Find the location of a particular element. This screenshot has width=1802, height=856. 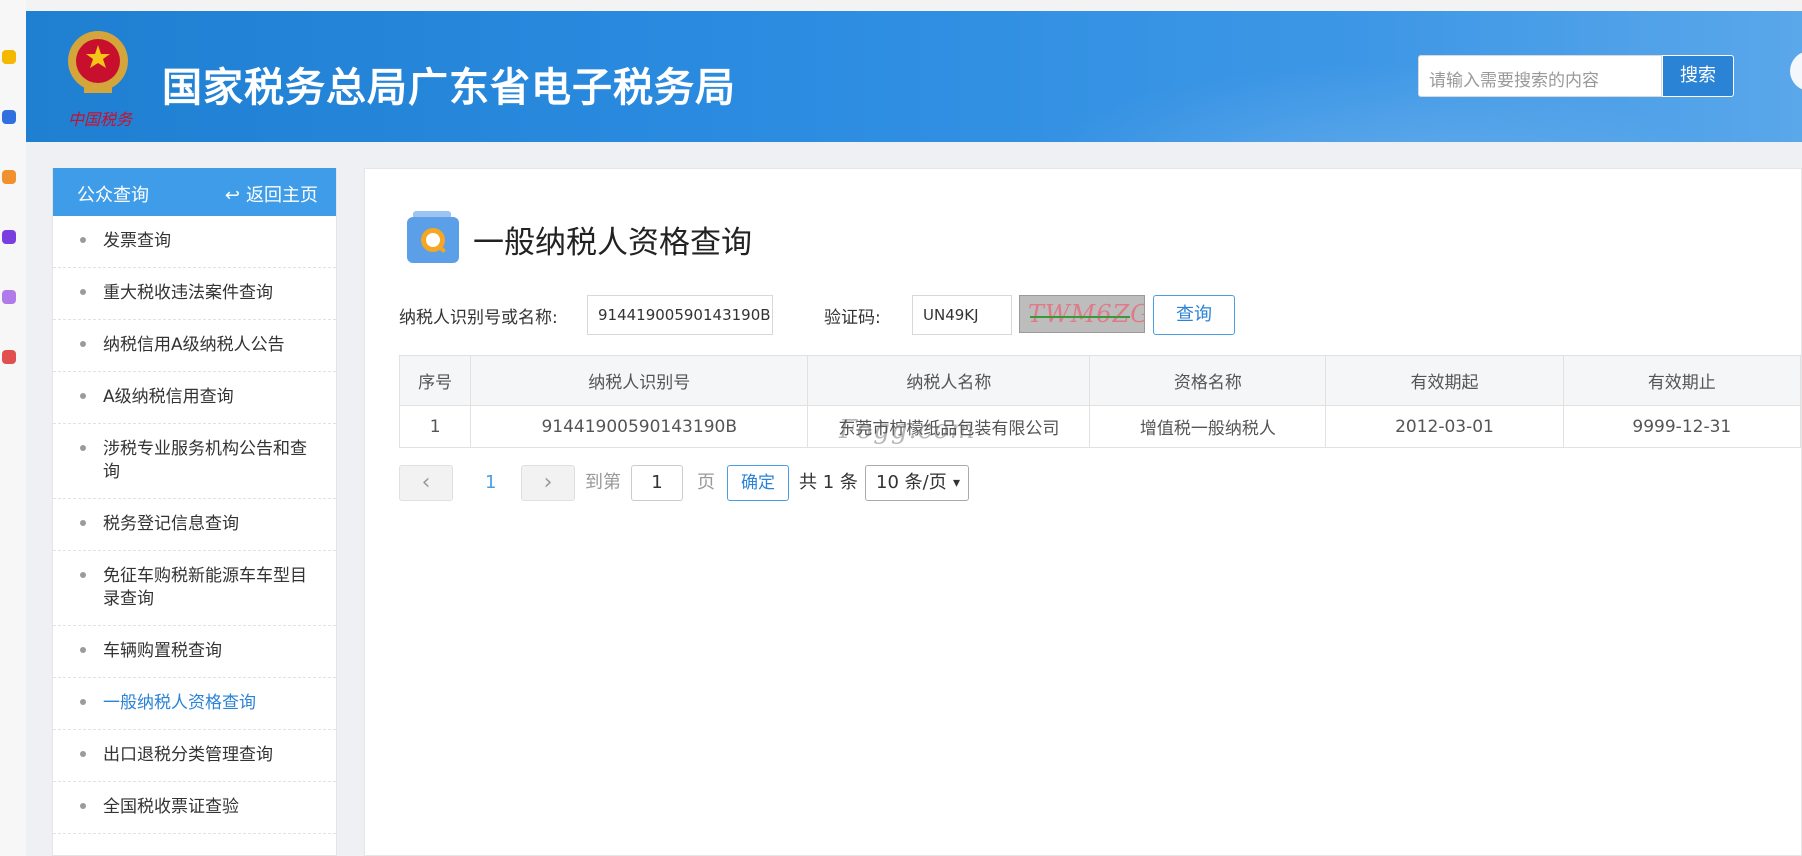

search-button: 搜索 is located at coordinates (1698, 76).